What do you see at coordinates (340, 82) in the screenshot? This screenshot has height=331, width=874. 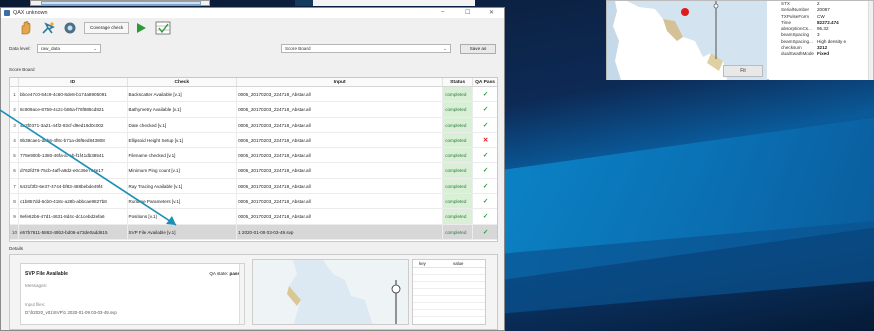 I see `column-header-input: Input` at bounding box center [340, 82].